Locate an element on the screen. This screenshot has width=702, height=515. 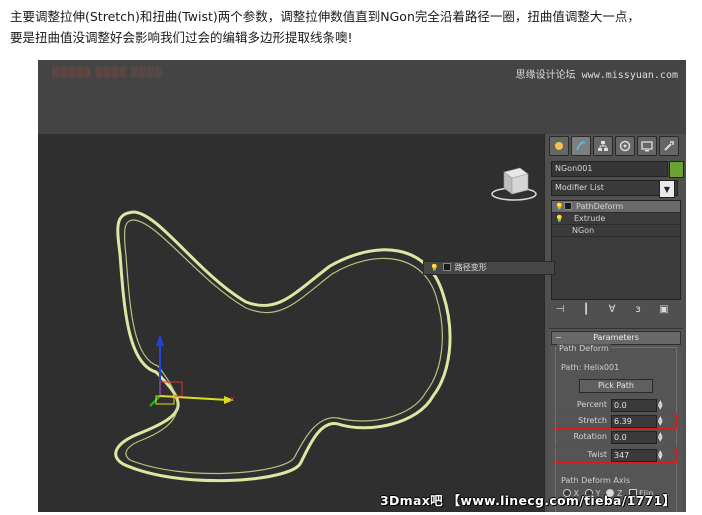
gizmo-x-axis is located at coordinates (194, 398).